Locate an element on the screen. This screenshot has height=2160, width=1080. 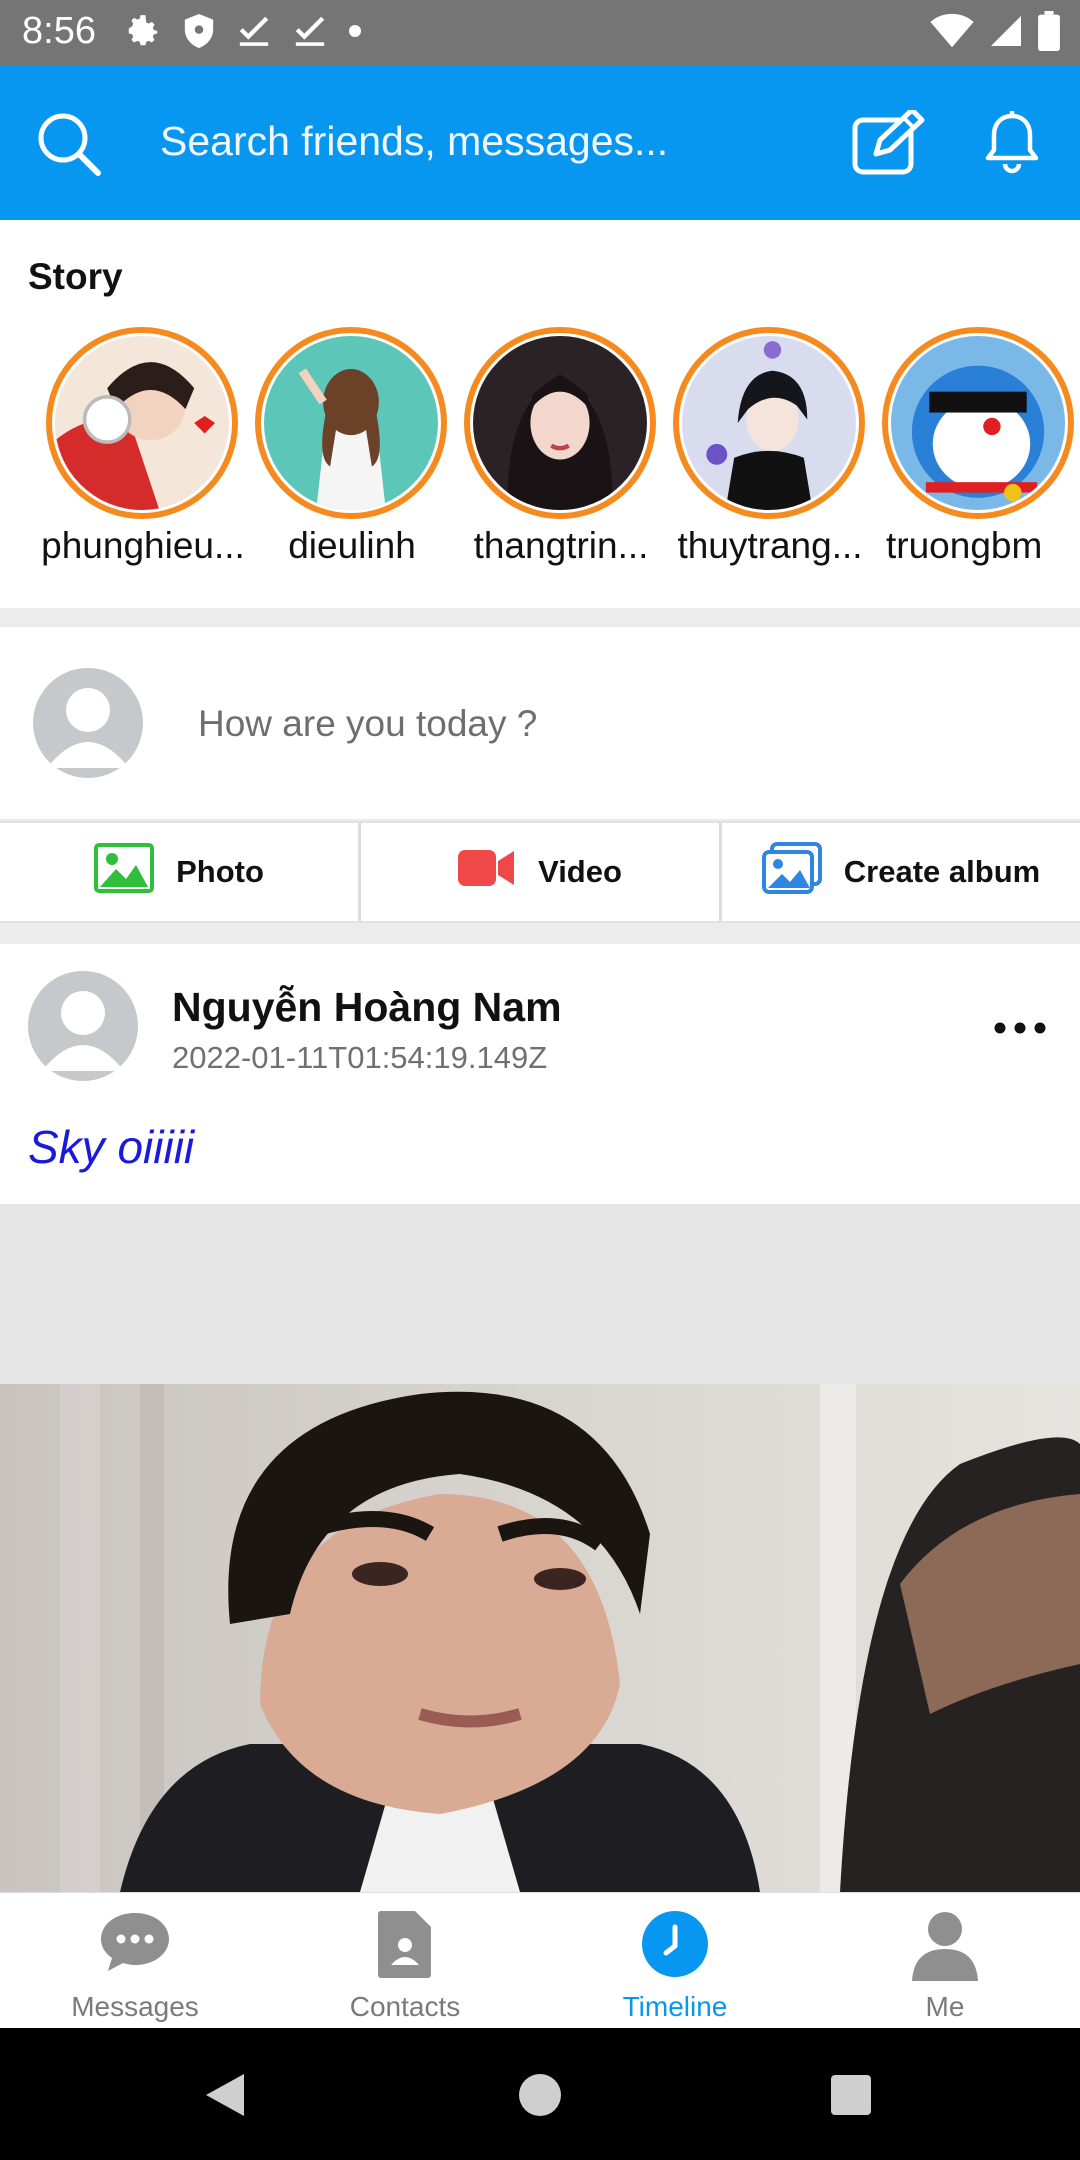
video-button: Video is located at coordinates (541, 872).